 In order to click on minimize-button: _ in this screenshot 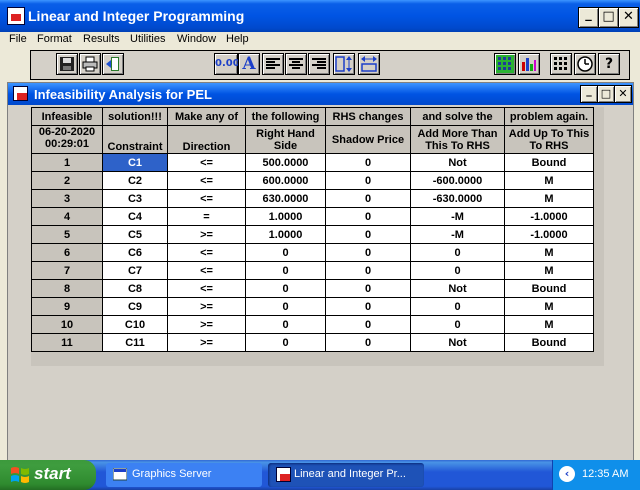, I will do `click(588, 17)`.